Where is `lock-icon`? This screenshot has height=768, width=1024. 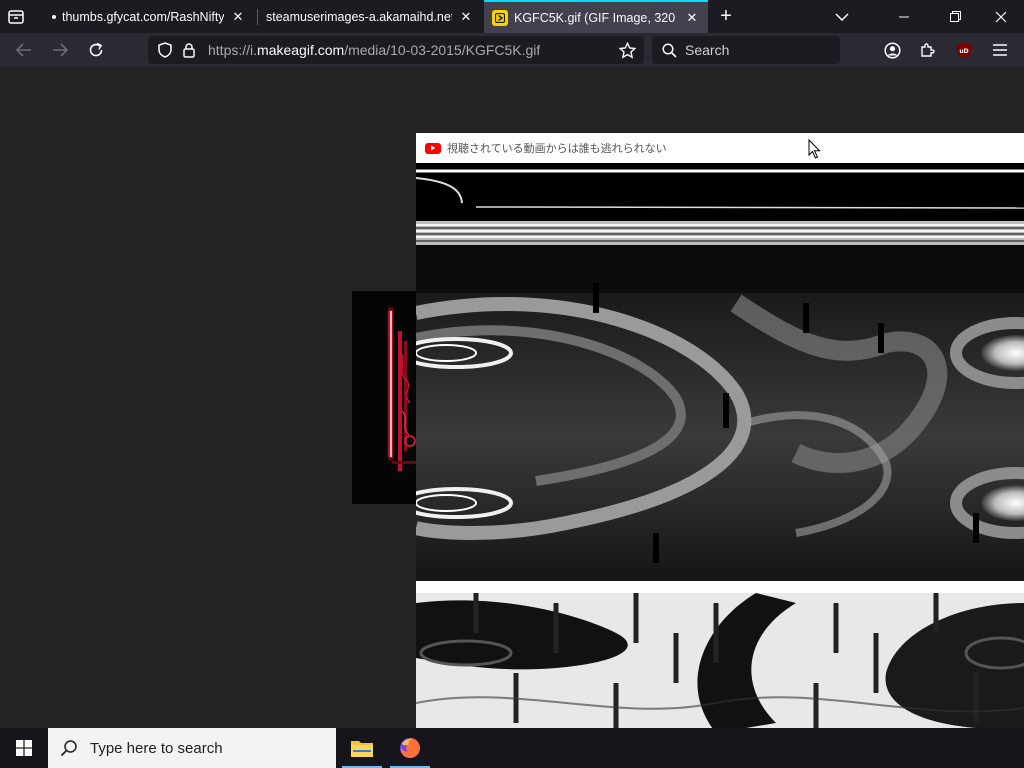 lock-icon is located at coordinates (189, 50).